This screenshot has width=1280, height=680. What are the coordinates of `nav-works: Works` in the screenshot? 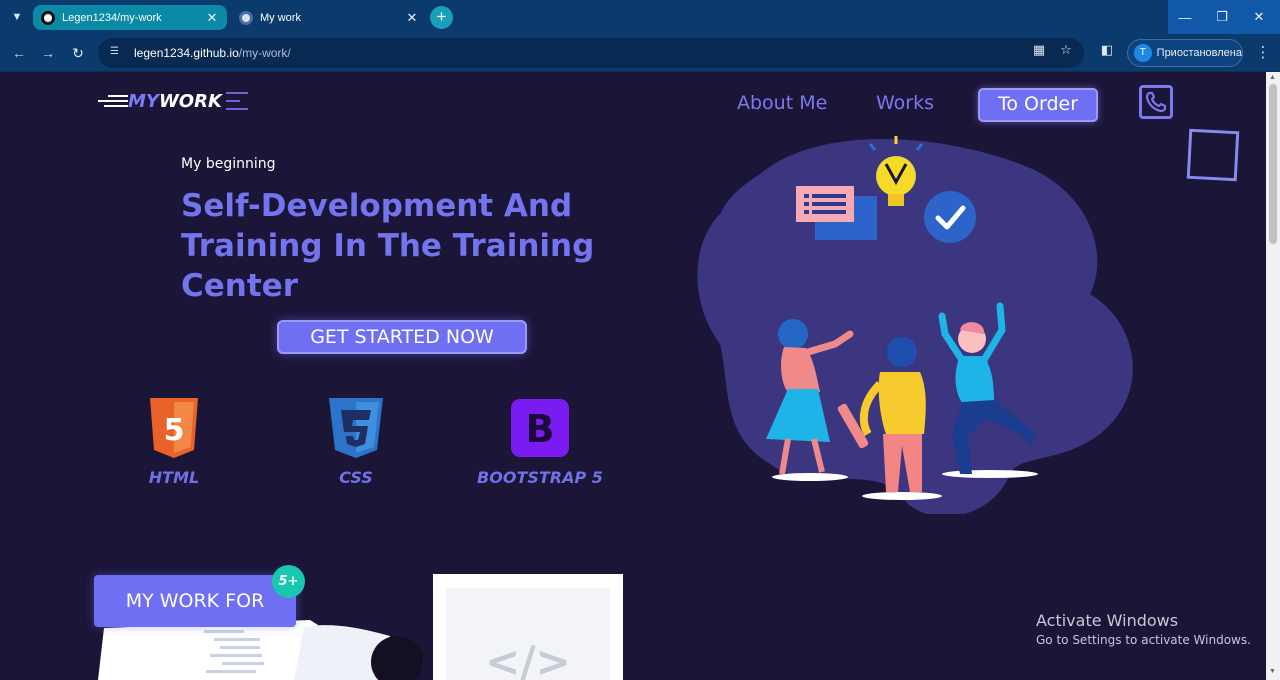 It's located at (905, 103).